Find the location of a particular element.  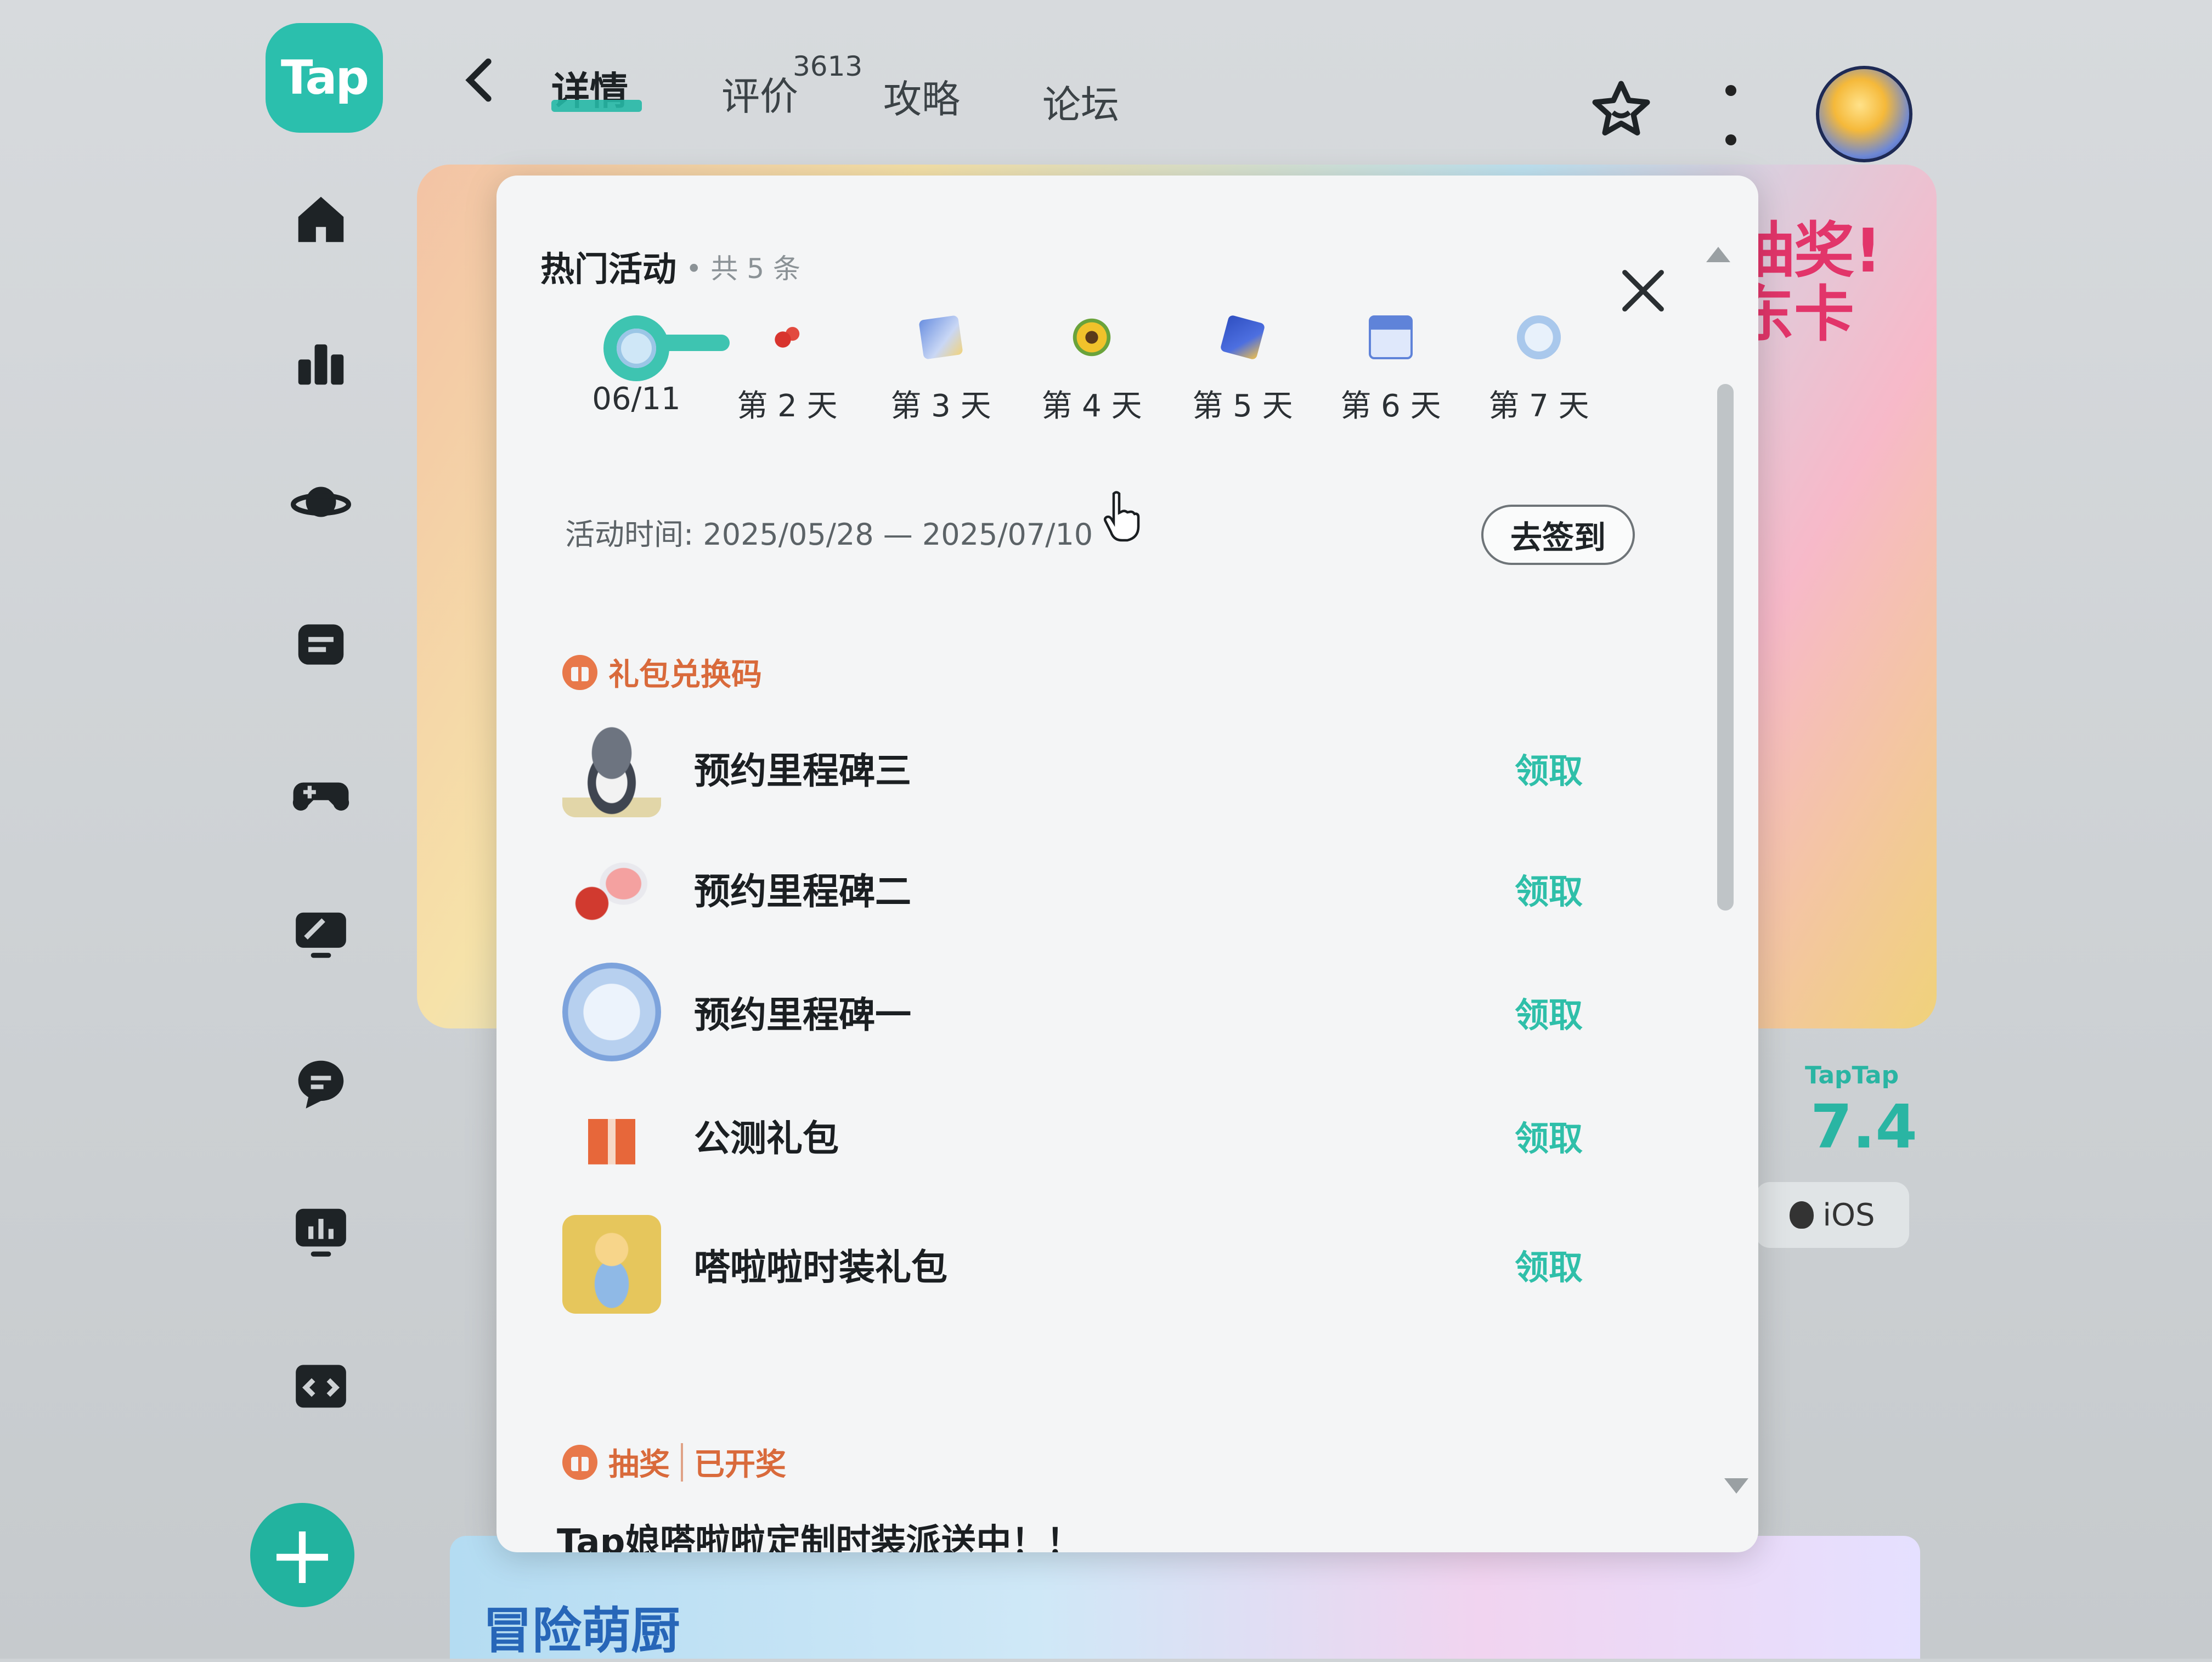

active-tab-indicator is located at coordinates (596, 106).